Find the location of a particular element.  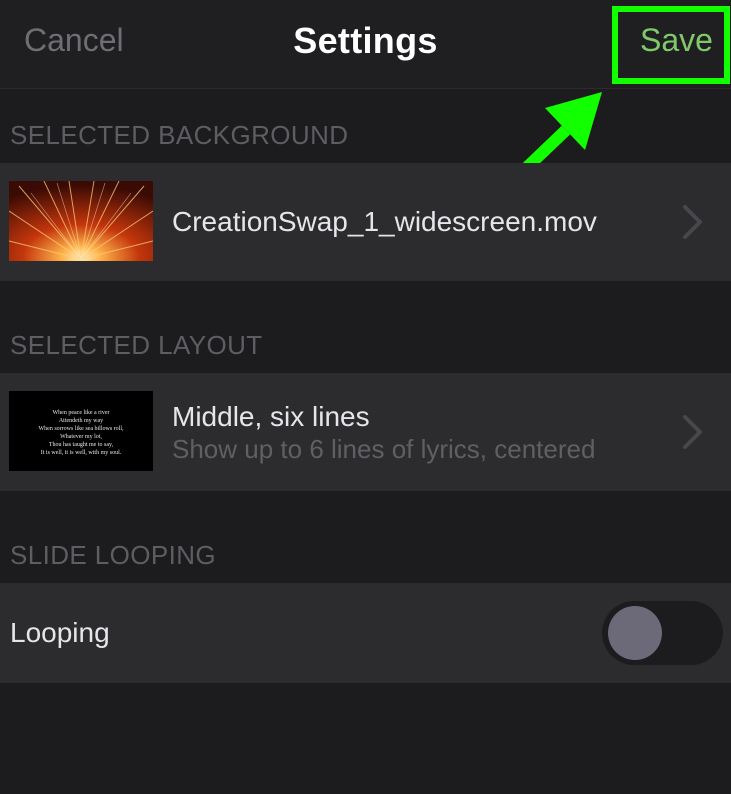

lyrics-preview-line: When sorrows like sea billows roll, is located at coordinates (81, 429).